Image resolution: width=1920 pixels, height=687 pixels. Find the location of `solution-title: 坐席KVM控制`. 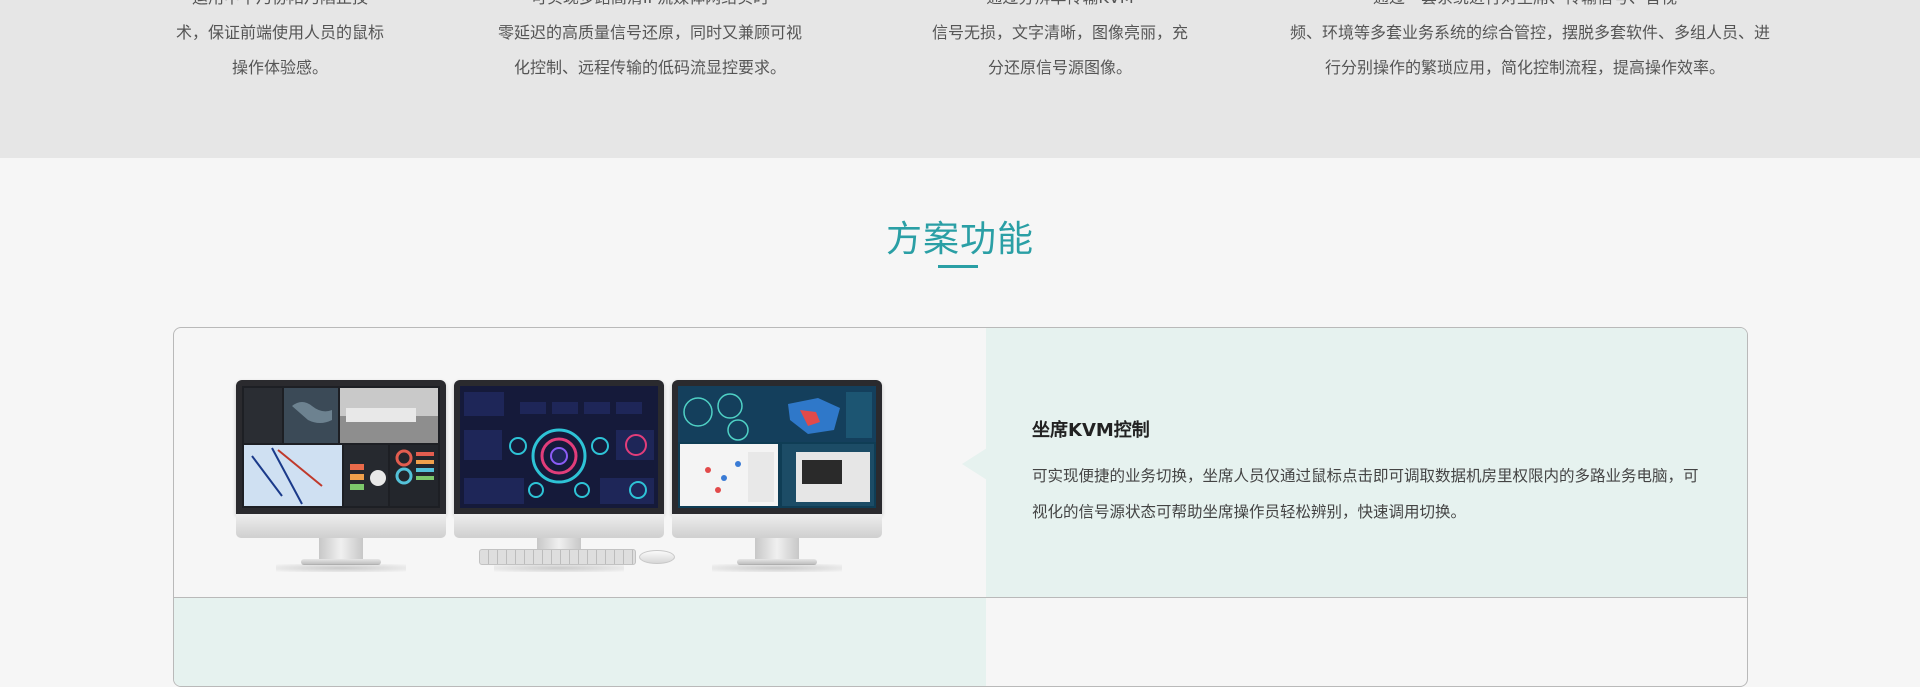

solution-title: 坐席KVM控制 is located at coordinates (1091, 430).